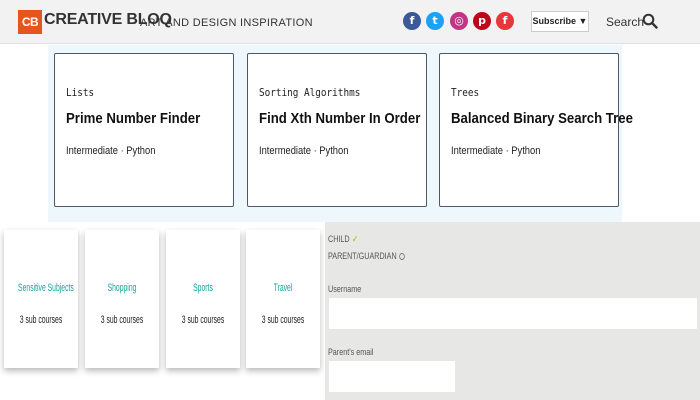 The height and width of the screenshot is (400, 700). Describe the element at coordinates (402, 257) in the screenshot. I see `radio-icon` at that location.